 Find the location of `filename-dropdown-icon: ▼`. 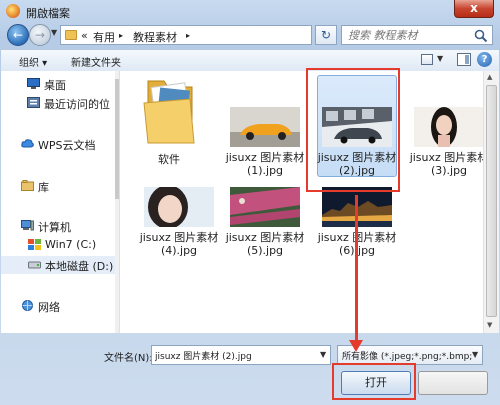

filename-dropdown-icon: ▼ is located at coordinates (323, 354).